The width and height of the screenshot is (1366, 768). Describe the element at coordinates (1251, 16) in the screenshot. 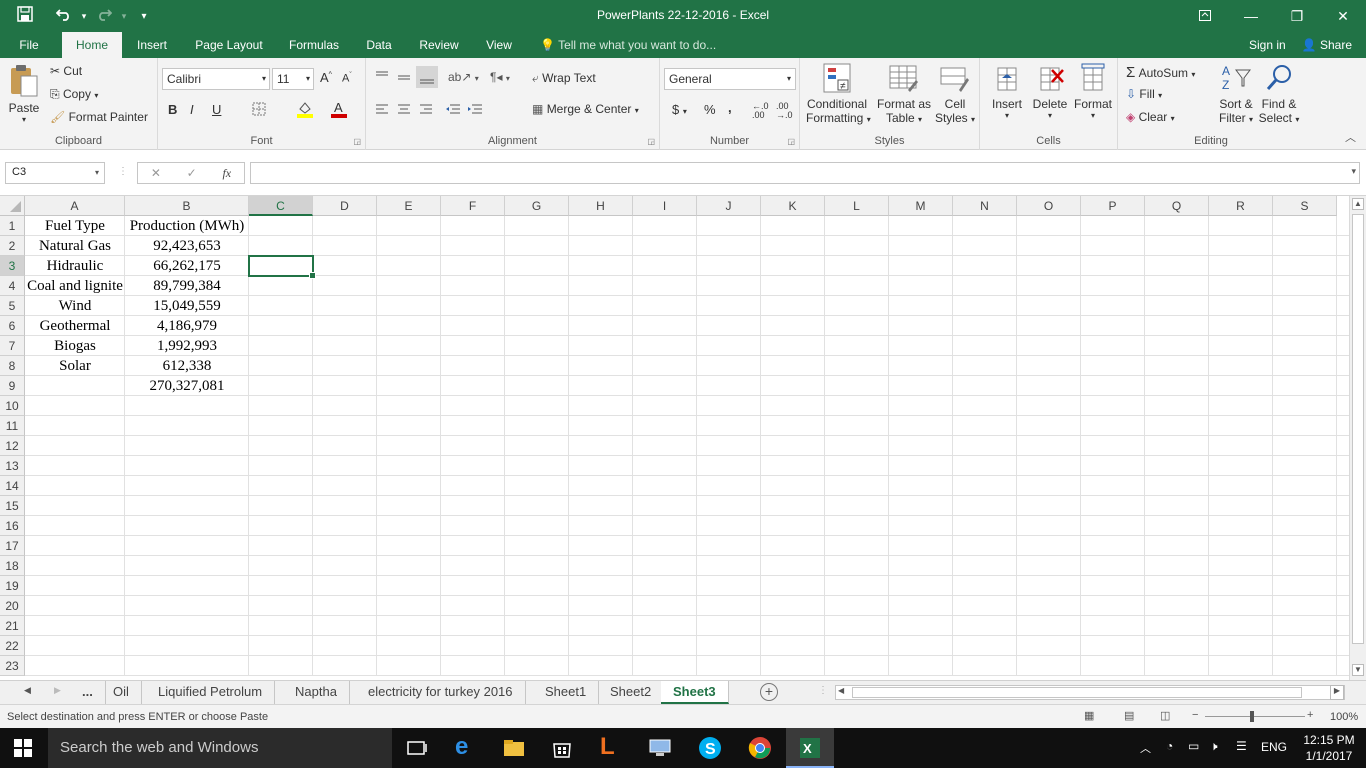

I see `minimize-button: —` at that location.